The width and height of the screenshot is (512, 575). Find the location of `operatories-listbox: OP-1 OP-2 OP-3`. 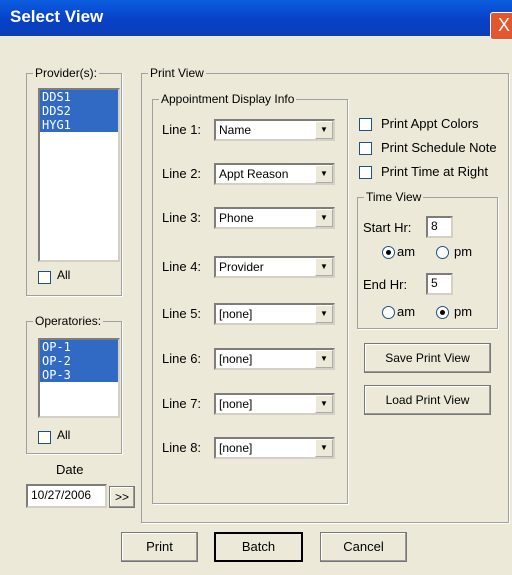

operatories-listbox: OP-1 OP-2 OP-3 is located at coordinates (79, 378).